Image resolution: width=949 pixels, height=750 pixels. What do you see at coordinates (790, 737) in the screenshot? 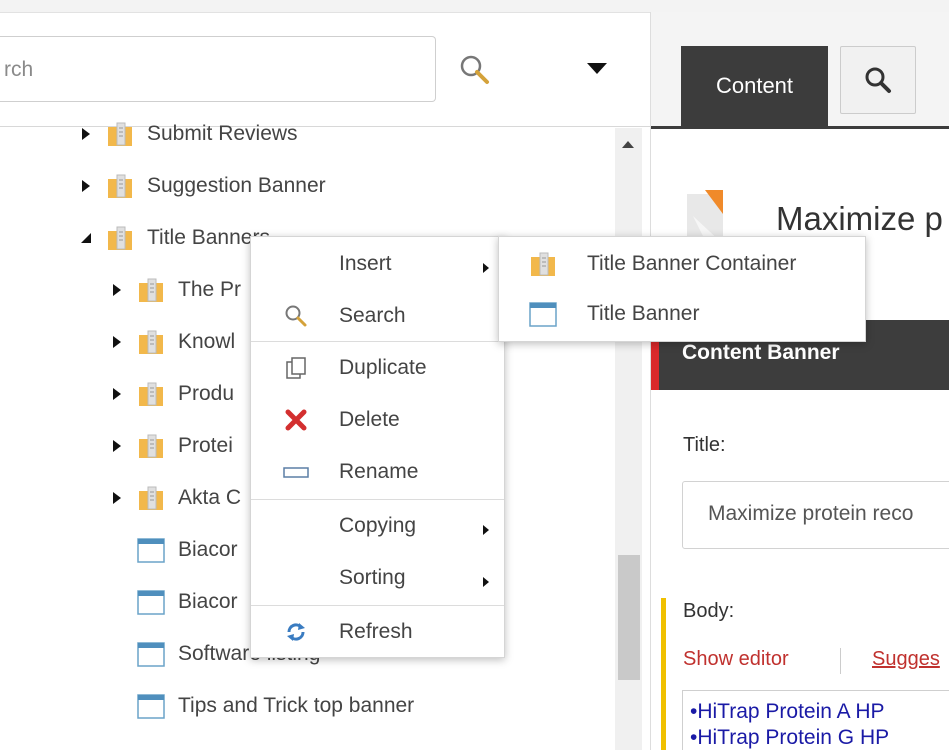
I see `body-line: •HiTrap Protein G HP` at bounding box center [790, 737].